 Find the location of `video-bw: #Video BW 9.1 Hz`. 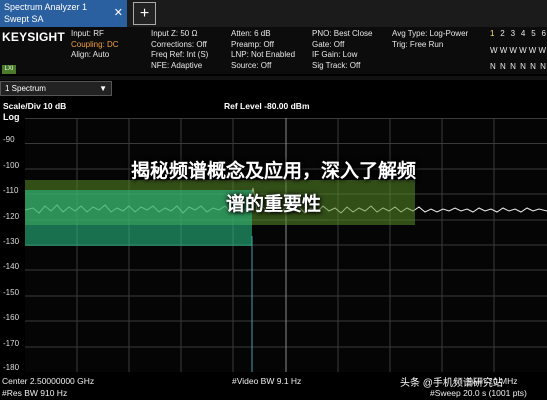

video-bw: #Video BW 9.1 Hz is located at coordinates (266, 381).